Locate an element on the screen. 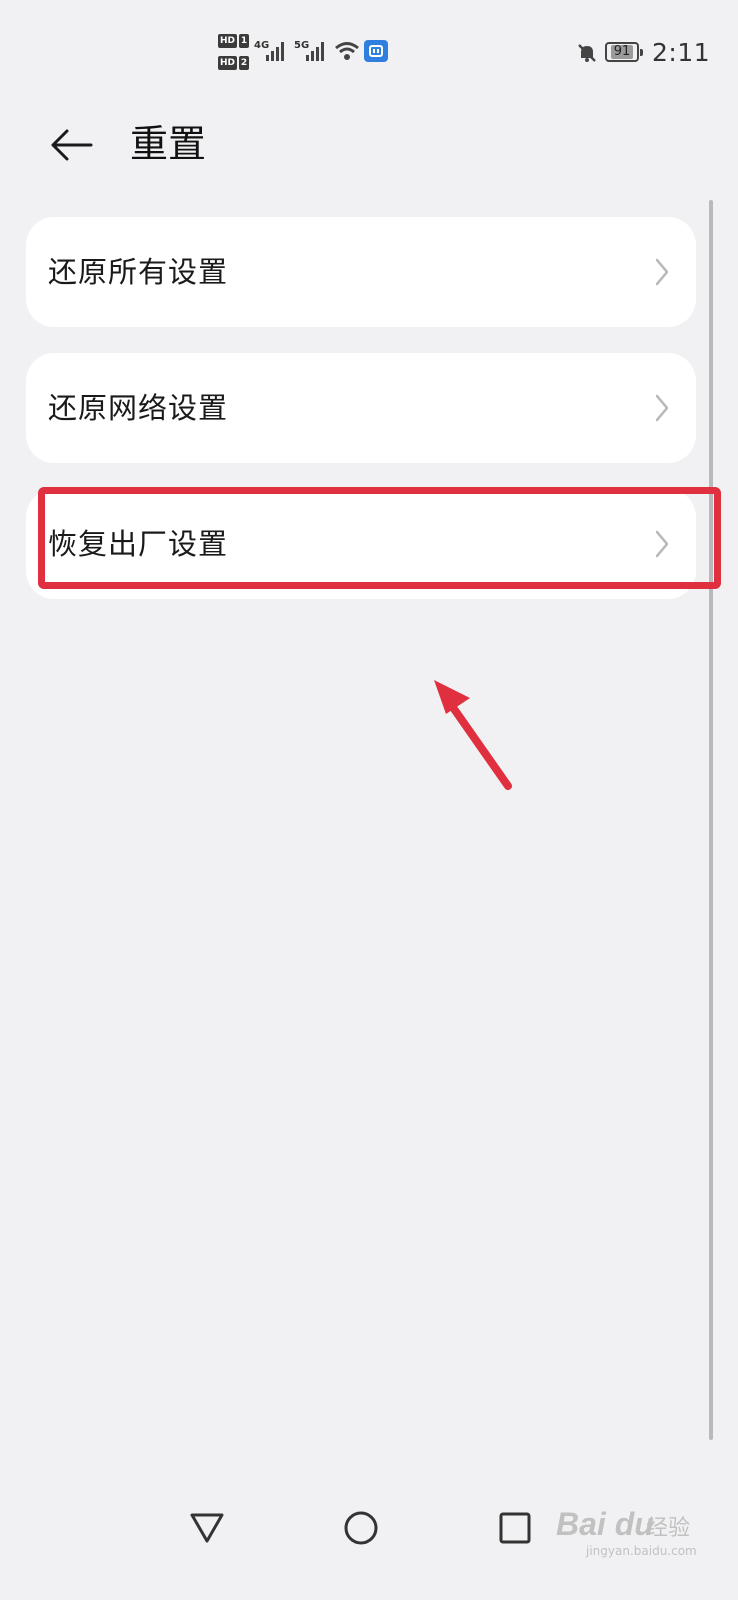 The height and width of the screenshot is (1600, 738). bell-off-icon is located at coordinates (587, 53).